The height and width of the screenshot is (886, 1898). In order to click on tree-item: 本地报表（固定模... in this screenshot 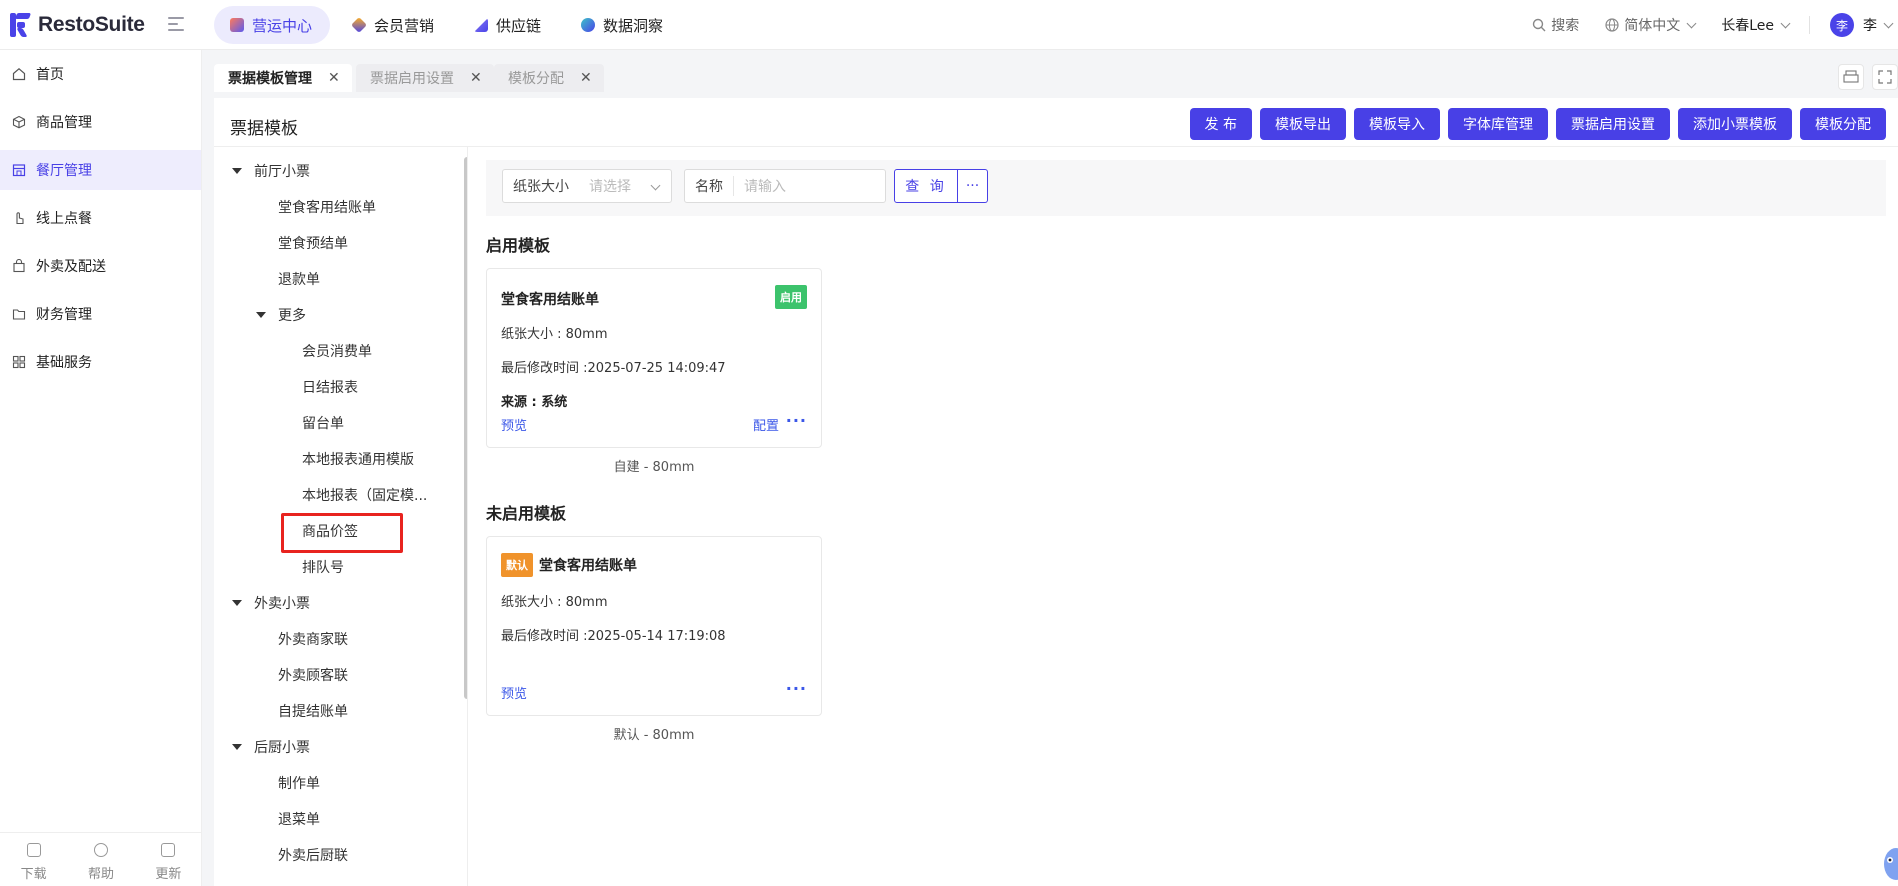, I will do `click(364, 495)`.